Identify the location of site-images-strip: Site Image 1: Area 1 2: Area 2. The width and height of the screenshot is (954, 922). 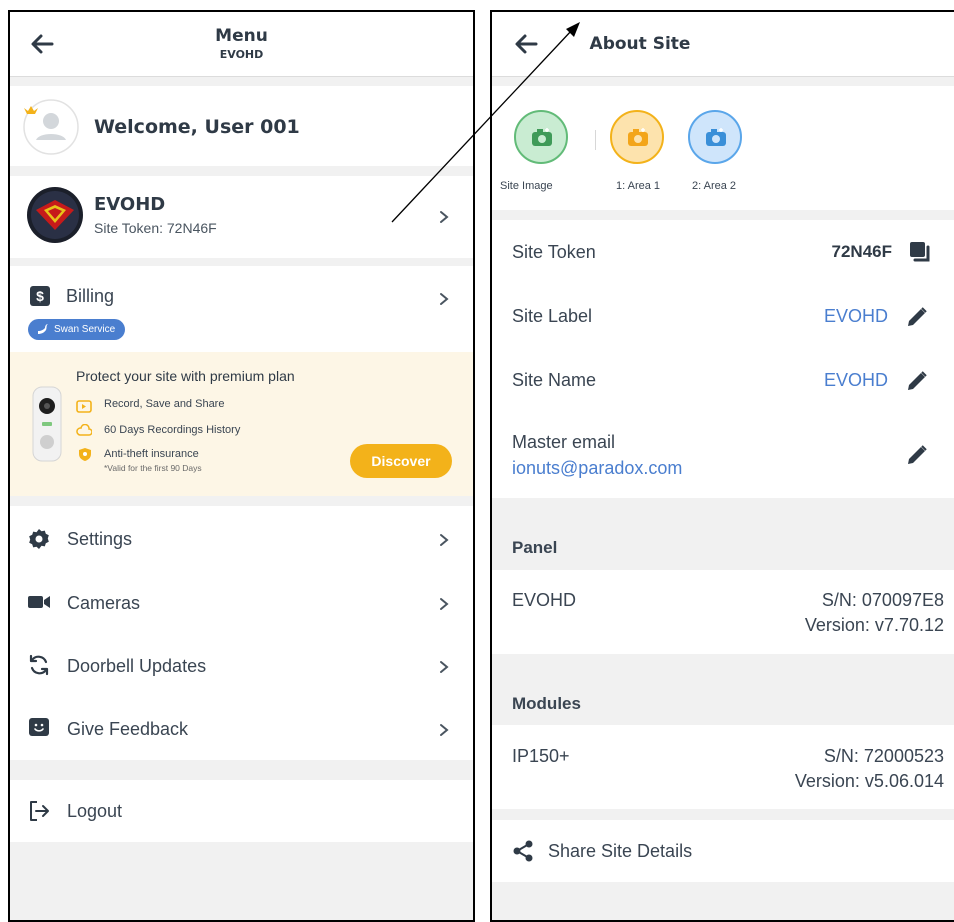
(723, 148).